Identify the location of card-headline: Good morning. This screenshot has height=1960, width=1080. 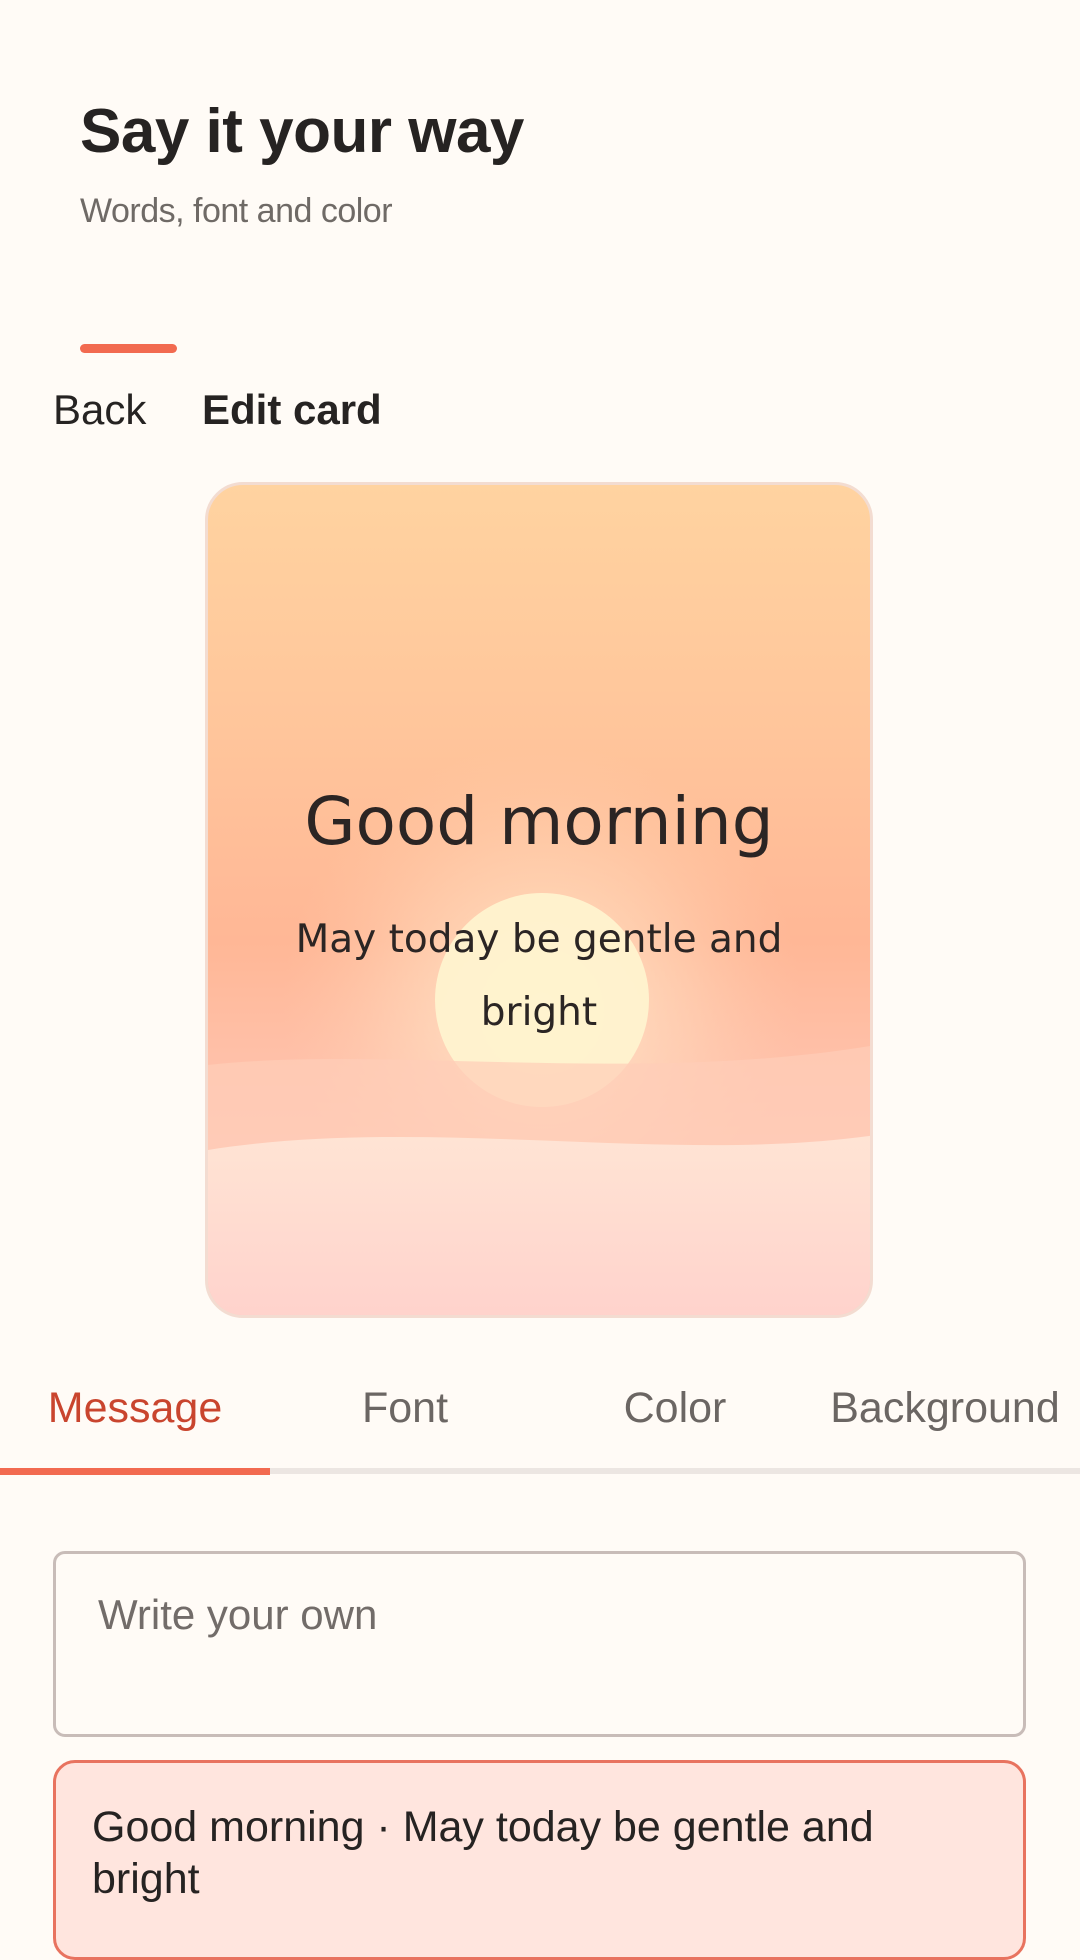
(539, 821).